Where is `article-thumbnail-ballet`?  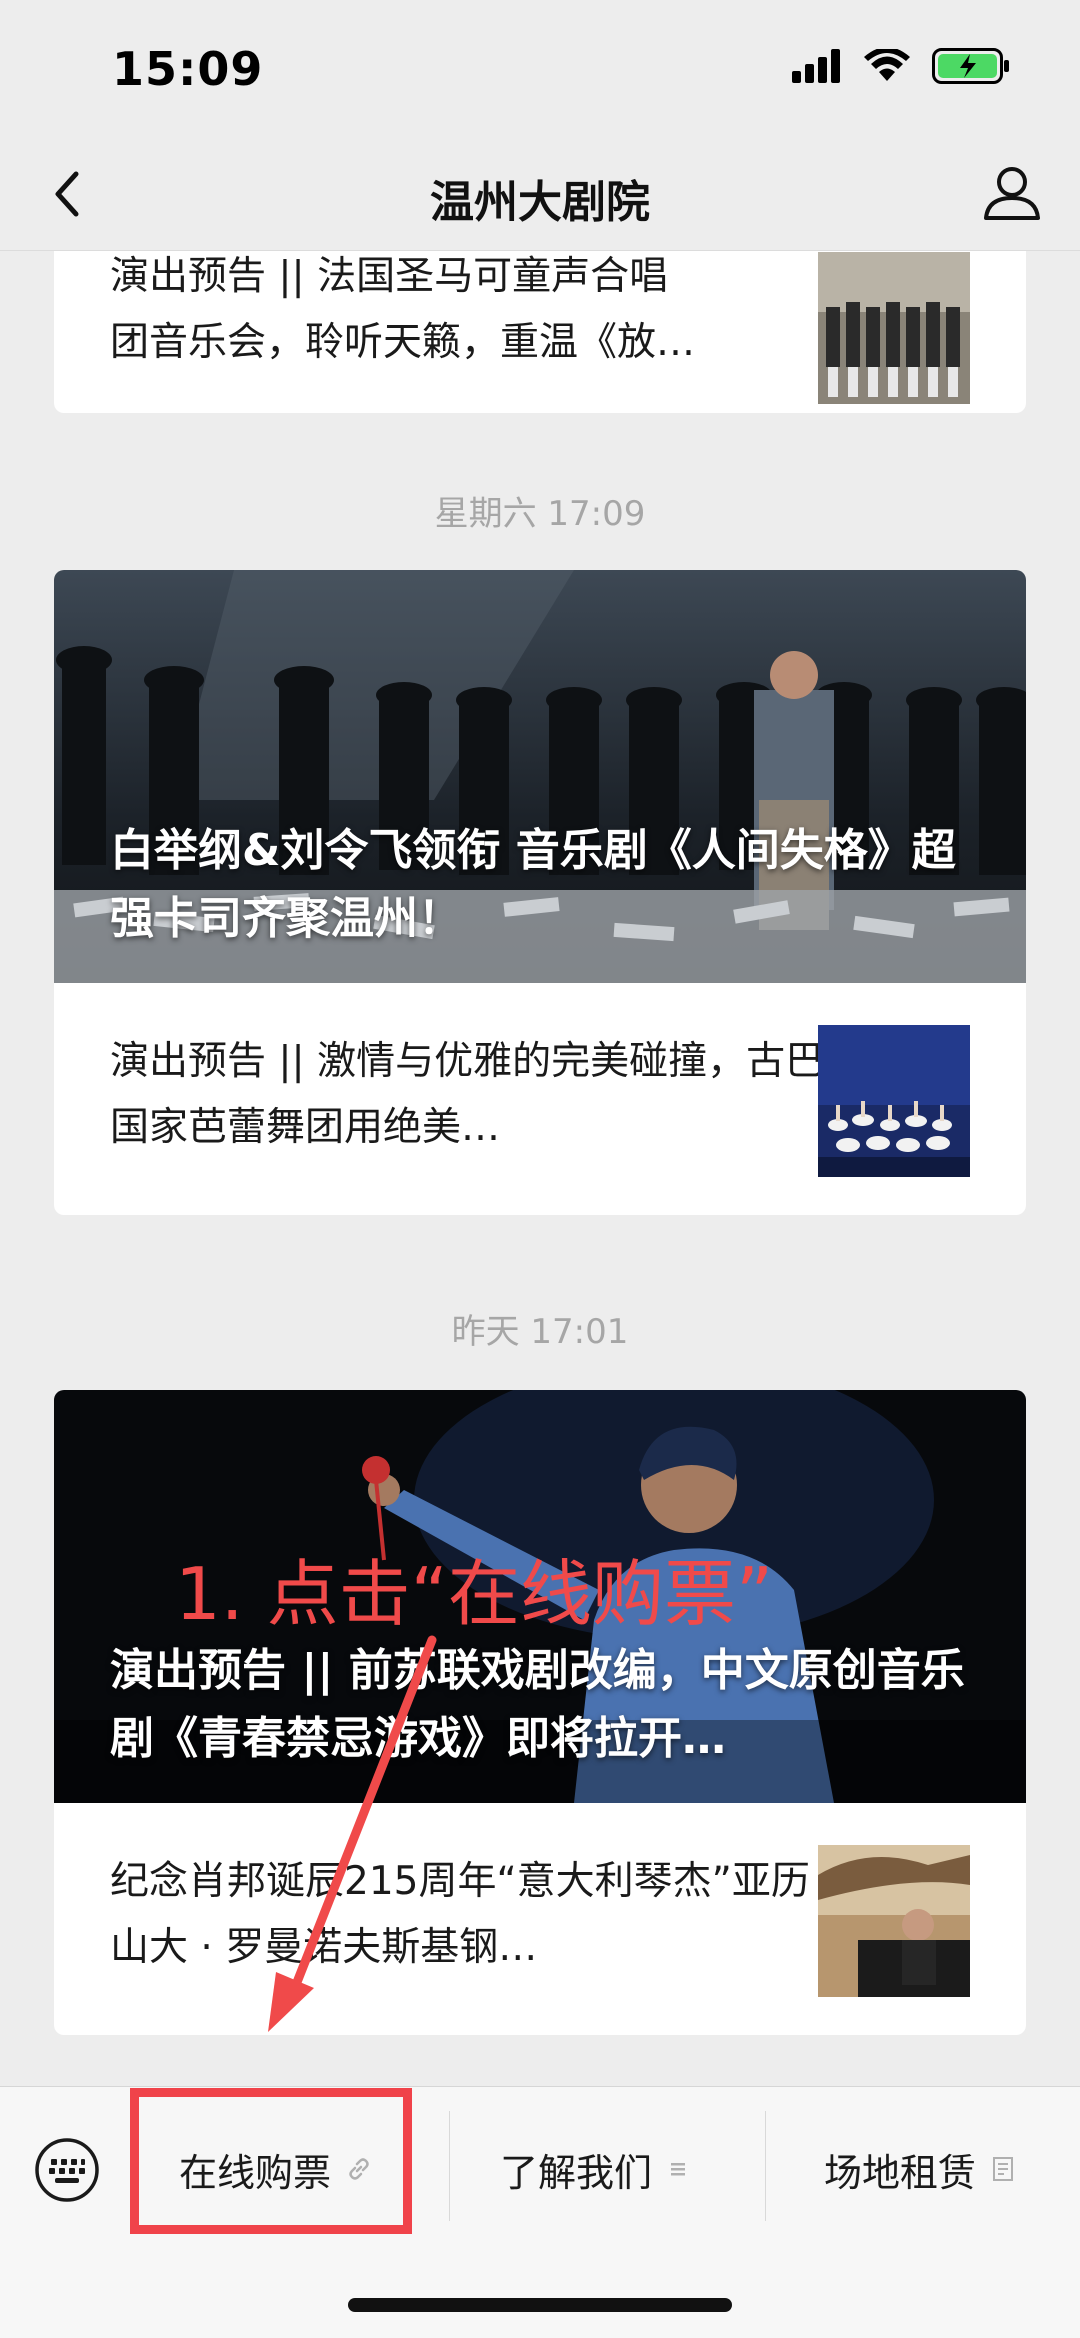
article-thumbnail-ballet is located at coordinates (894, 1101).